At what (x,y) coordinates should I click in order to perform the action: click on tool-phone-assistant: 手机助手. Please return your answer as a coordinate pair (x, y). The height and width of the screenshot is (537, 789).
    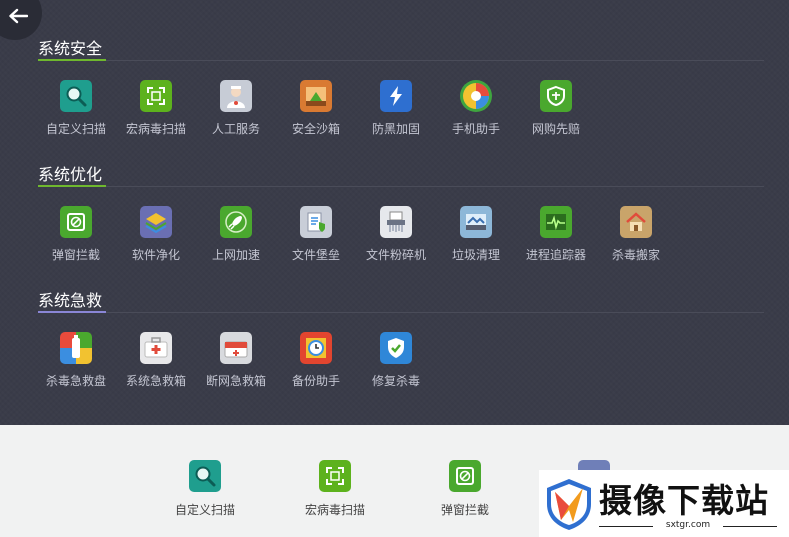
    Looking at the image, I should click on (476, 110).